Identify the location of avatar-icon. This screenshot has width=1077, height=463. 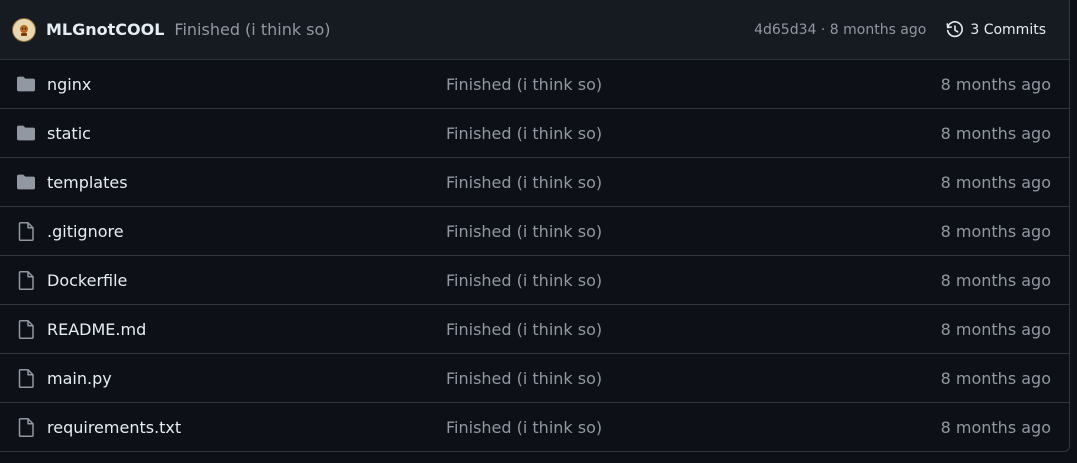
(24, 30).